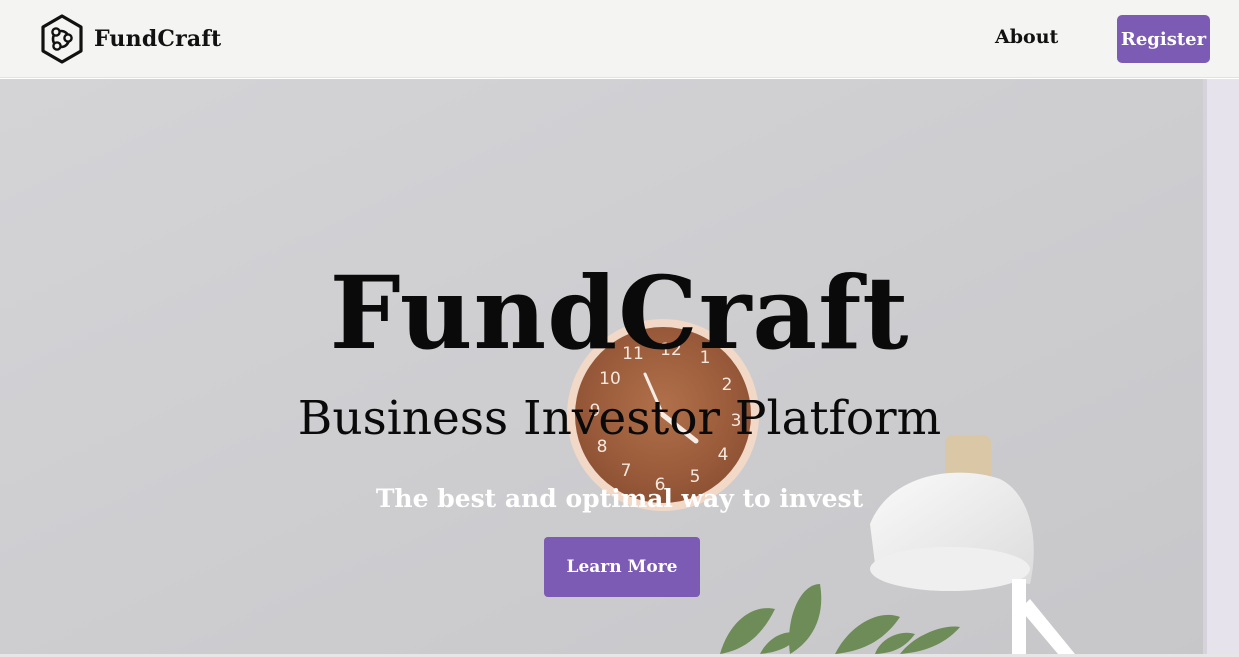 The height and width of the screenshot is (657, 1239). What do you see at coordinates (619, 418) in the screenshot?
I see `hero-subtitle: Business Investor Platform` at bounding box center [619, 418].